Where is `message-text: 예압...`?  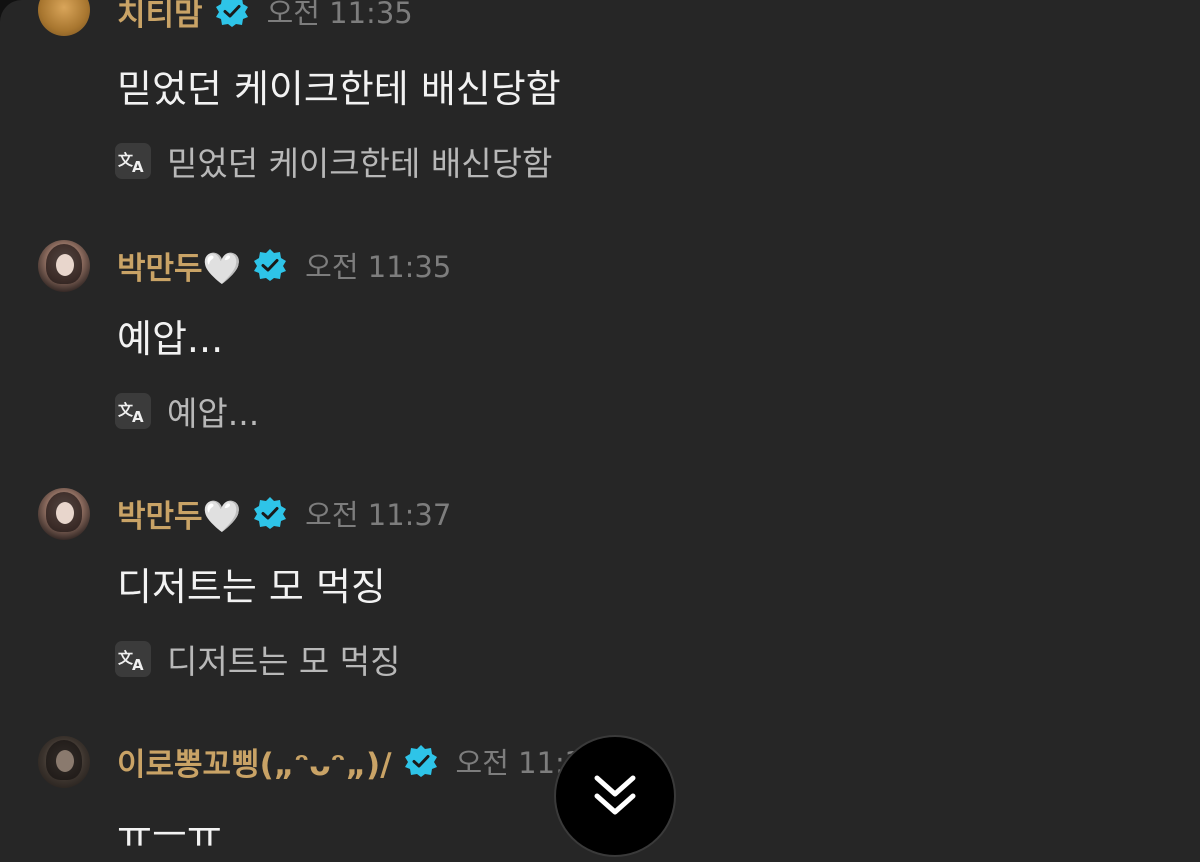 message-text: 예압... is located at coordinates (170, 339).